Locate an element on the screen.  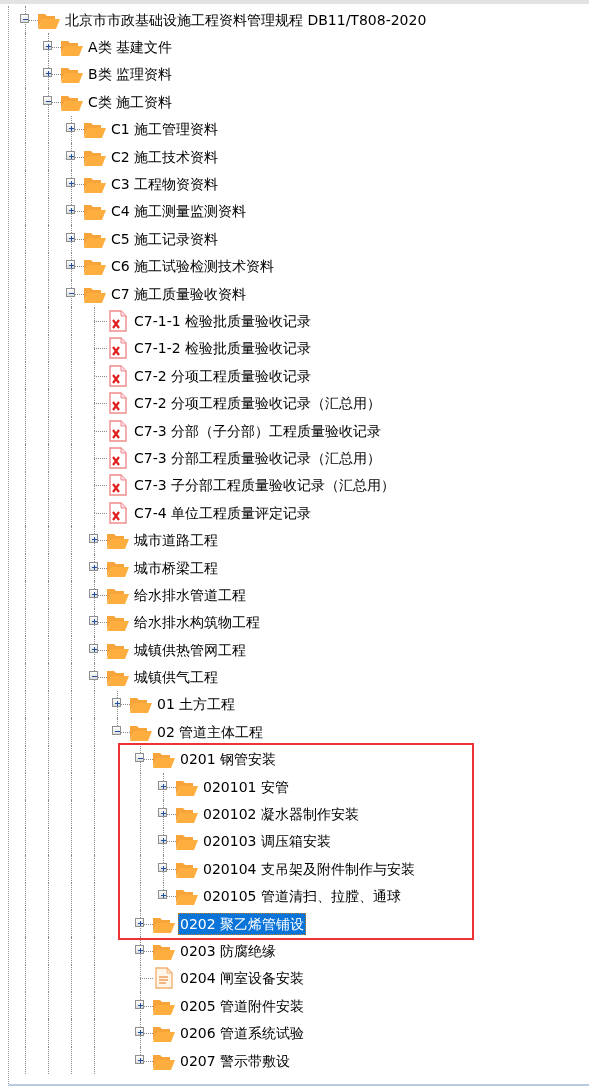
tree-item-label: 02 管道主体工程 is located at coordinates (210, 731).